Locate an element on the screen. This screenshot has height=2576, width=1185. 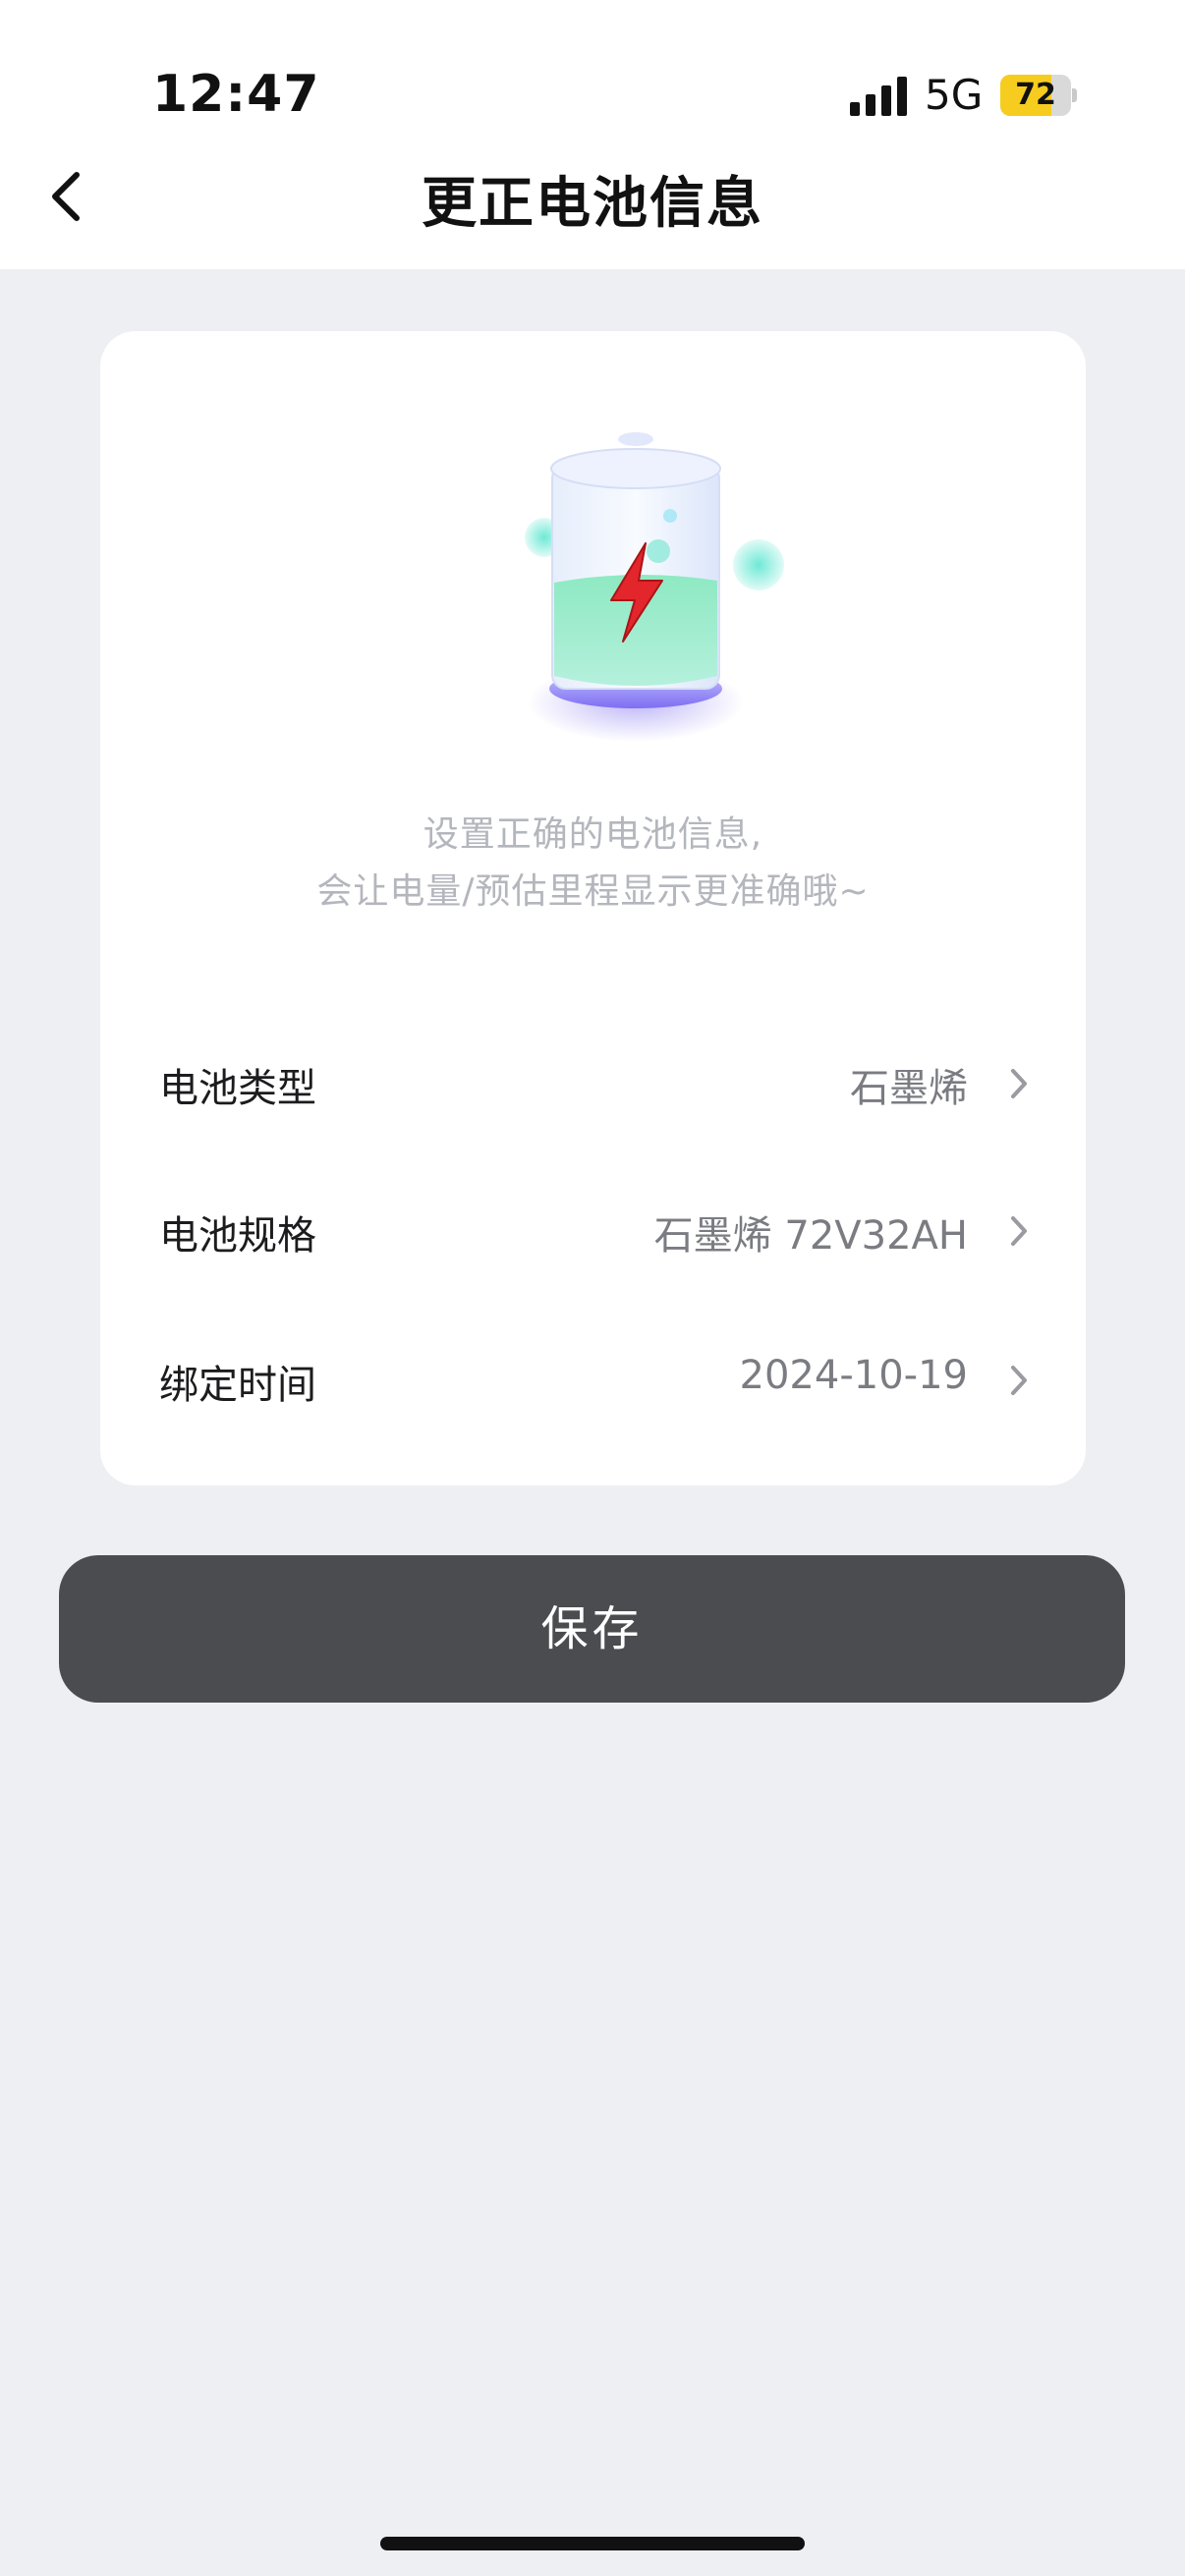
row-label: 电池类型 is located at coordinates (238, 1088).